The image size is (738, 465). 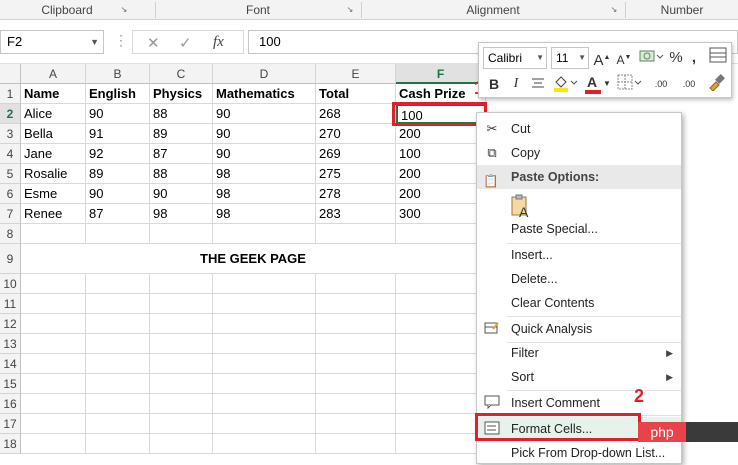 I want to click on cell-b6: 90, so click(x=118, y=194).